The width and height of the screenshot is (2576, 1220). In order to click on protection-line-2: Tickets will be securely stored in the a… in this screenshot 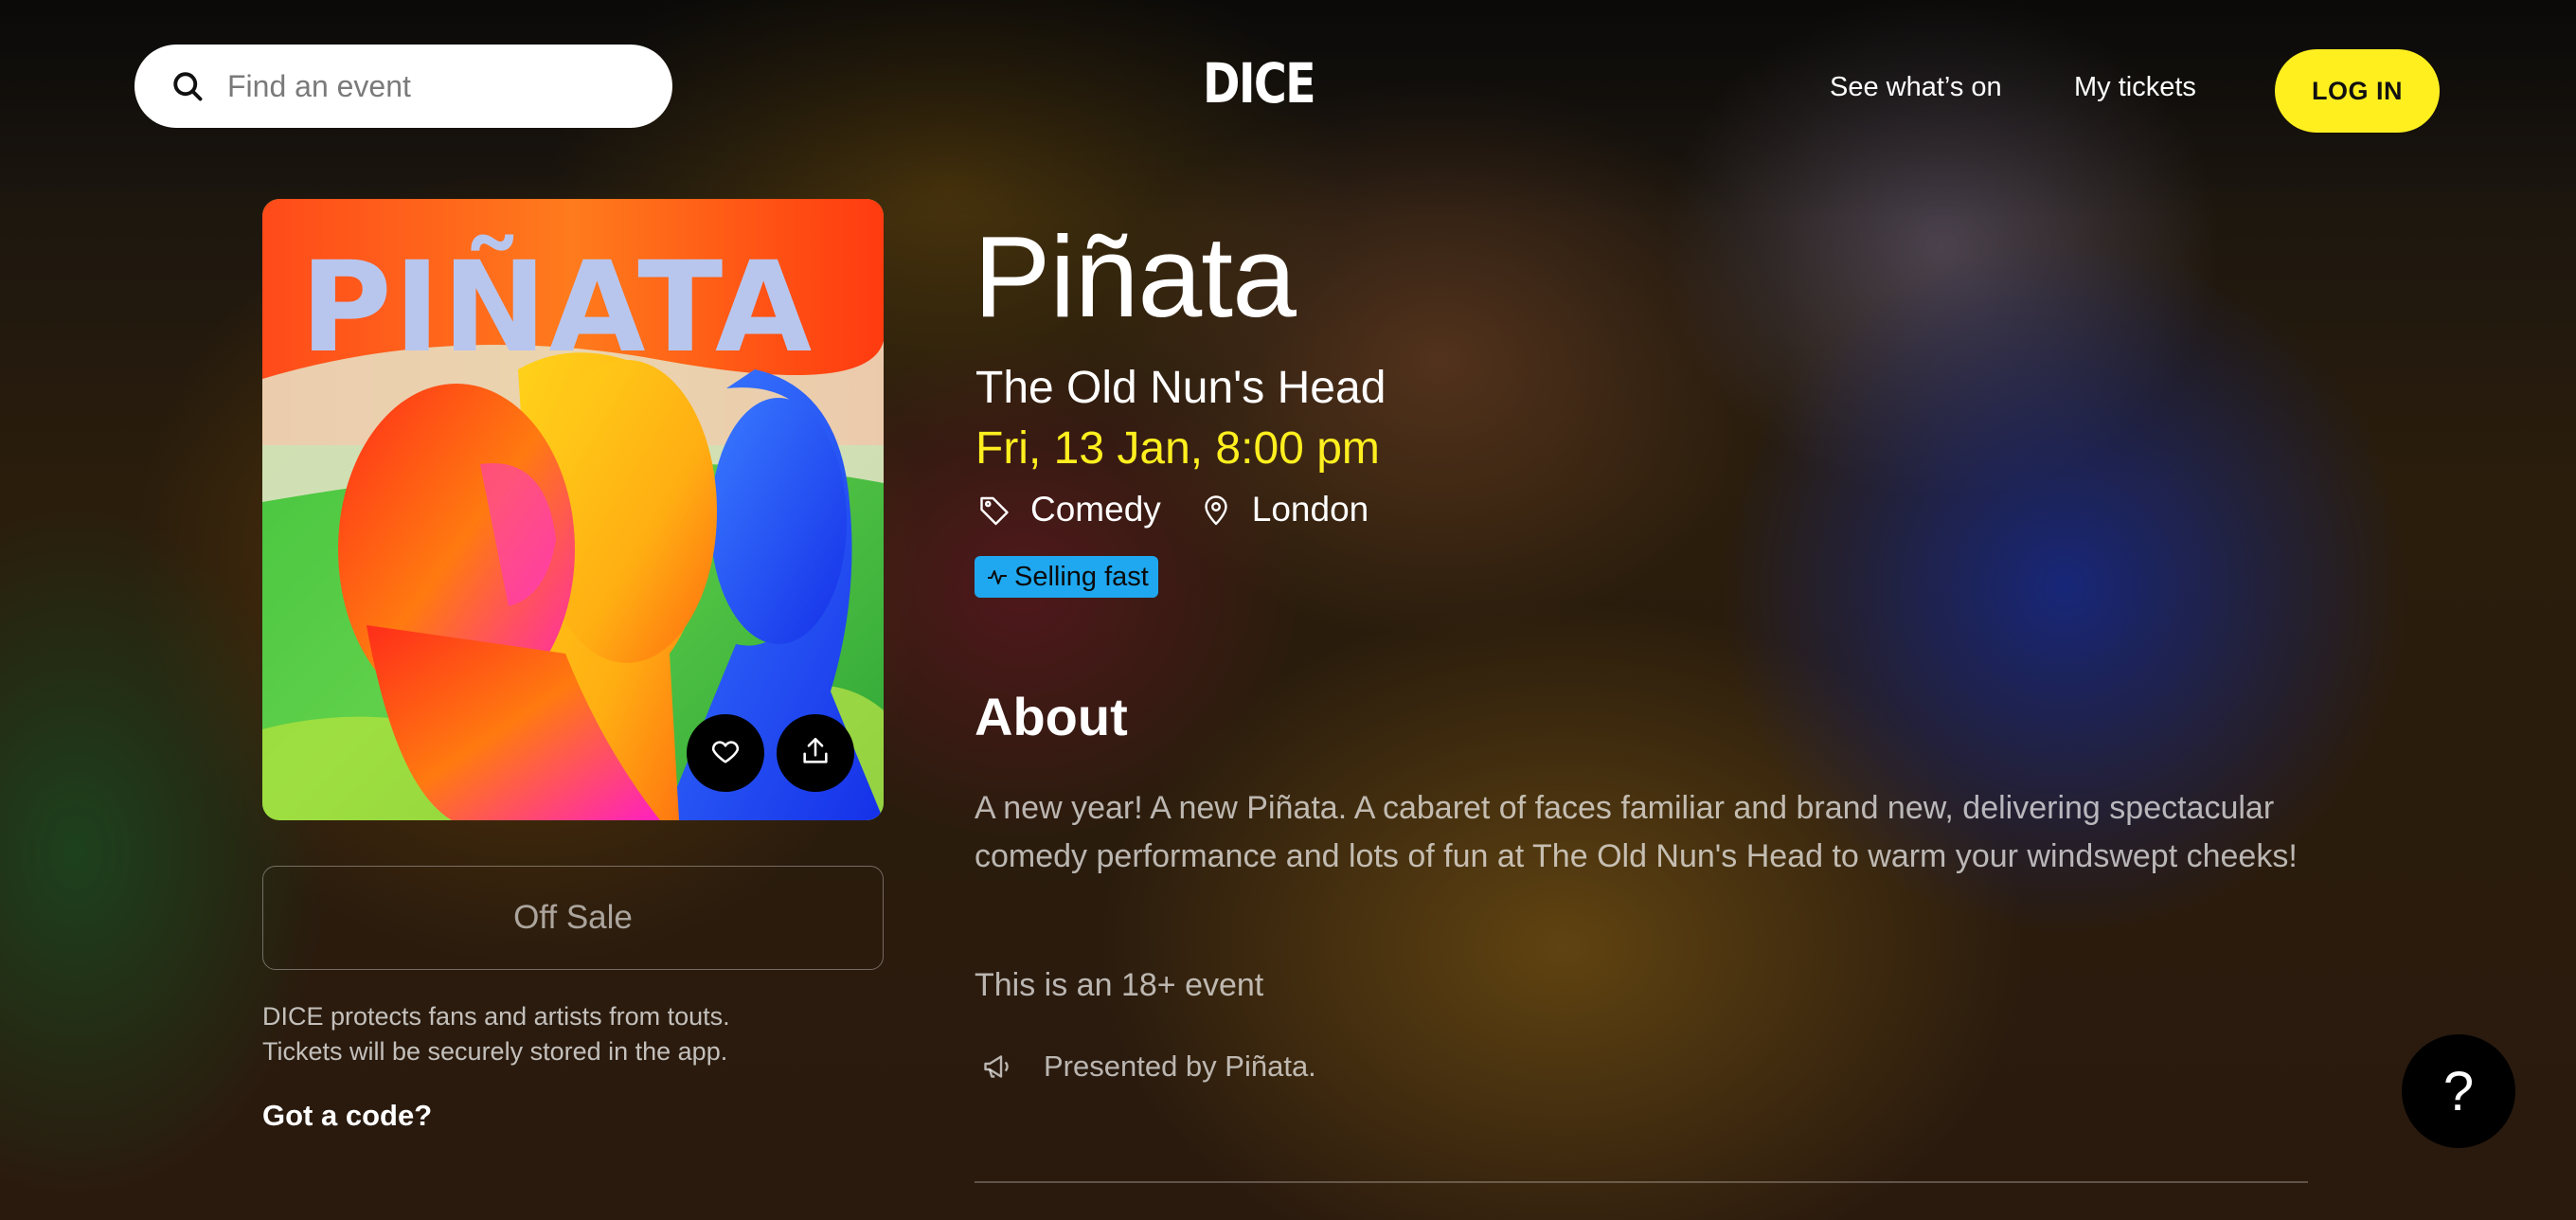, I will do `click(495, 1051)`.